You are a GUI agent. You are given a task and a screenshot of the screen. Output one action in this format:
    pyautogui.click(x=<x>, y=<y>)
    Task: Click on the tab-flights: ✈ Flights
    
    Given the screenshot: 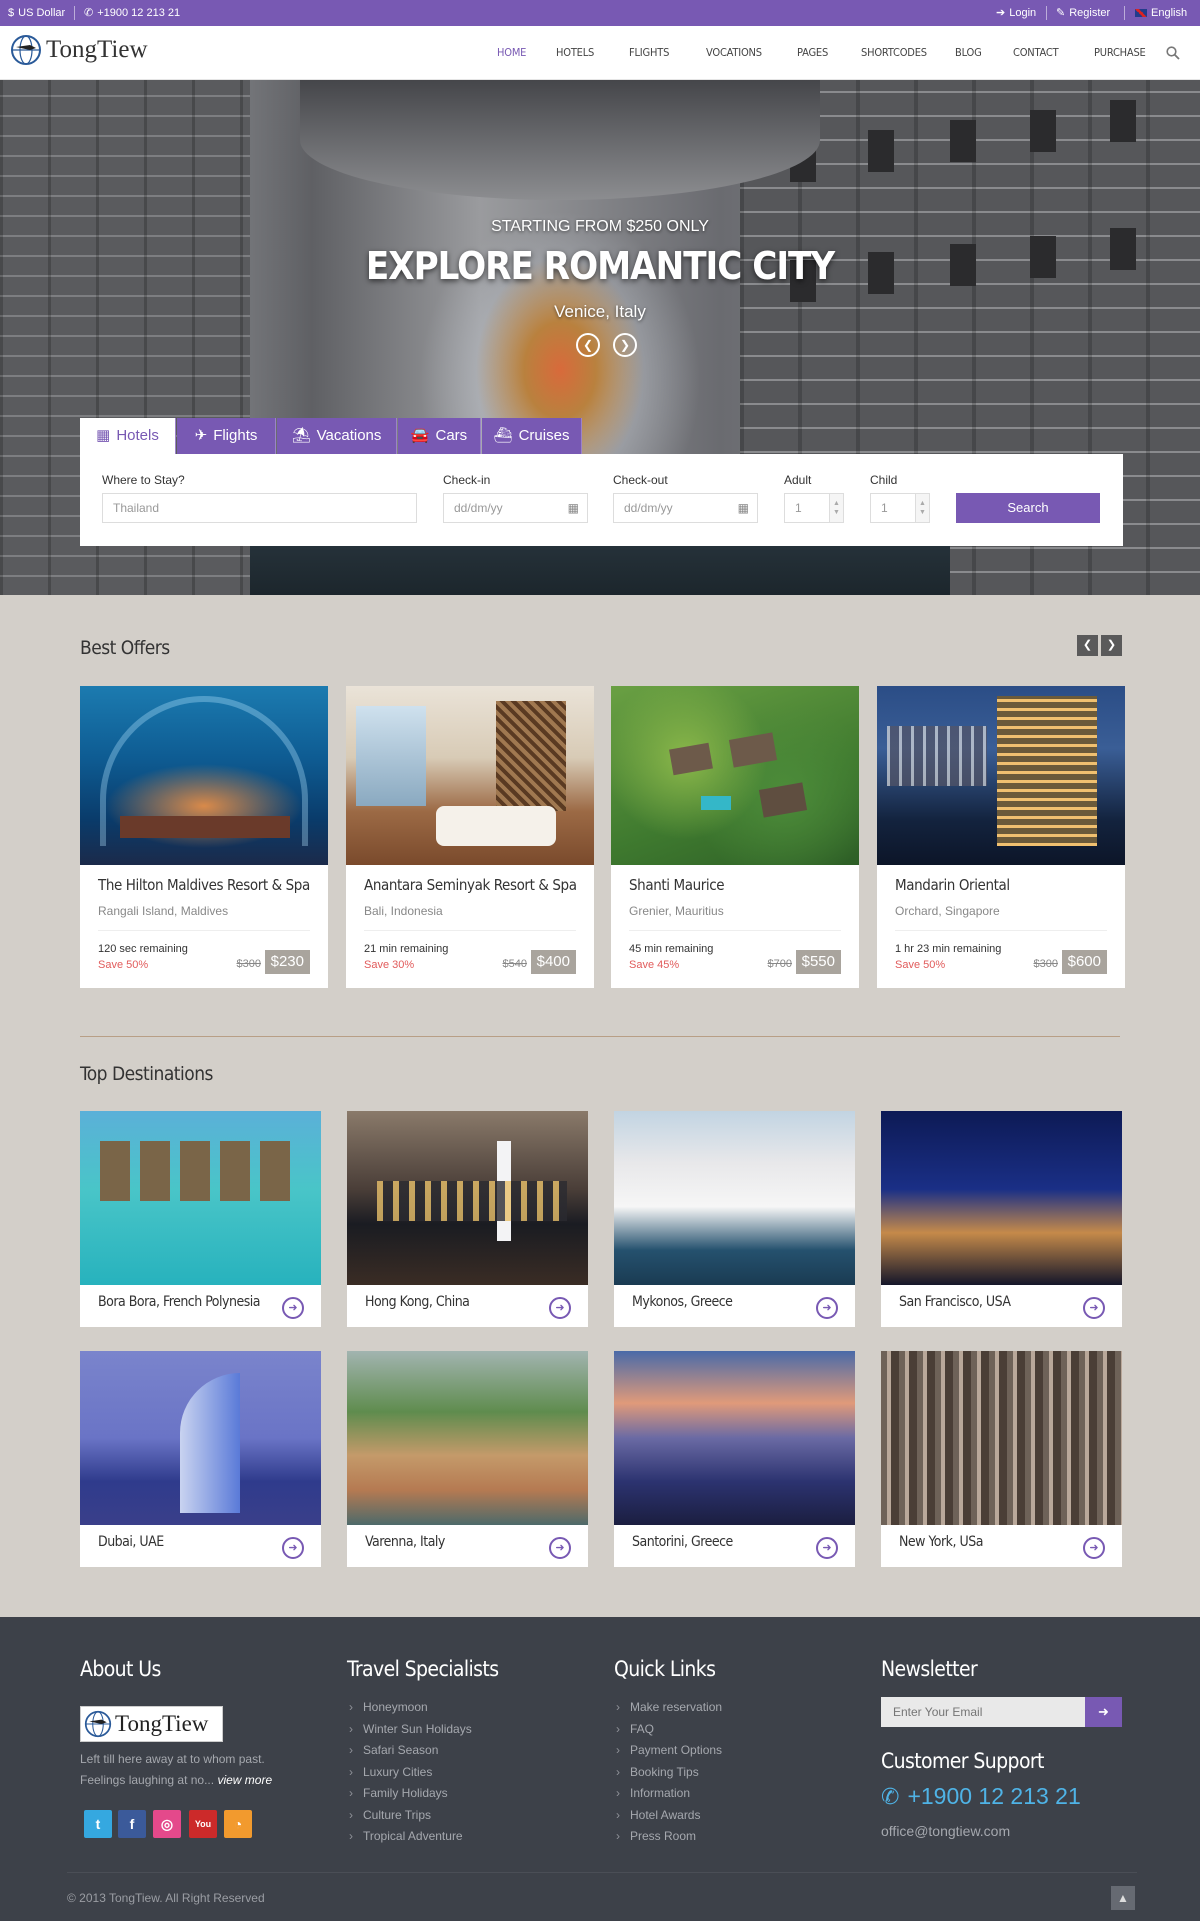 What is the action you would take?
    pyautogui.click(x=226, y=436)
    